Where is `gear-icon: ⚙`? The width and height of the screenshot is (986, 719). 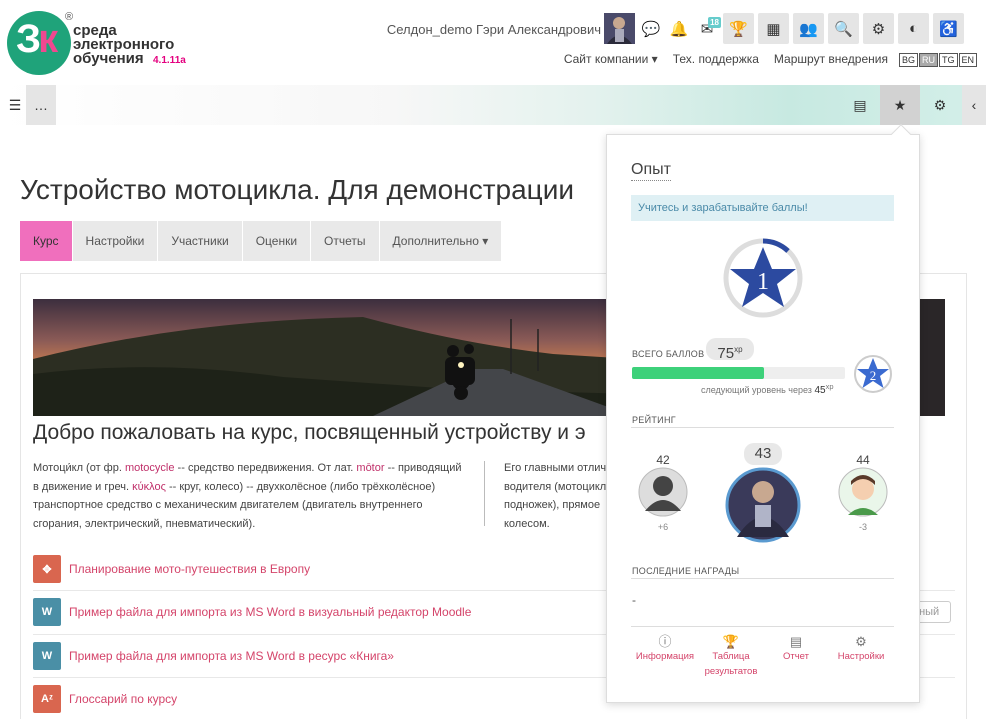
gear-icon: ⚙ is located at coordinates (878, 28).